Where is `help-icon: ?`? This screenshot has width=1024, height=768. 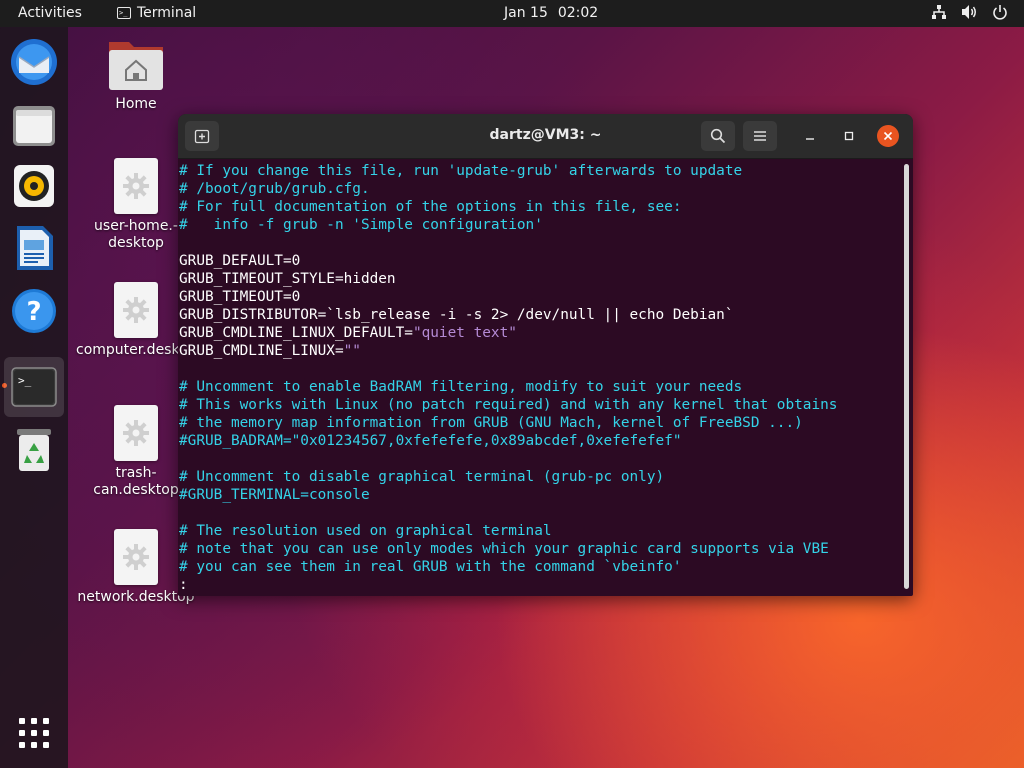 help-icon: ? is located at coordinates (34, 311).